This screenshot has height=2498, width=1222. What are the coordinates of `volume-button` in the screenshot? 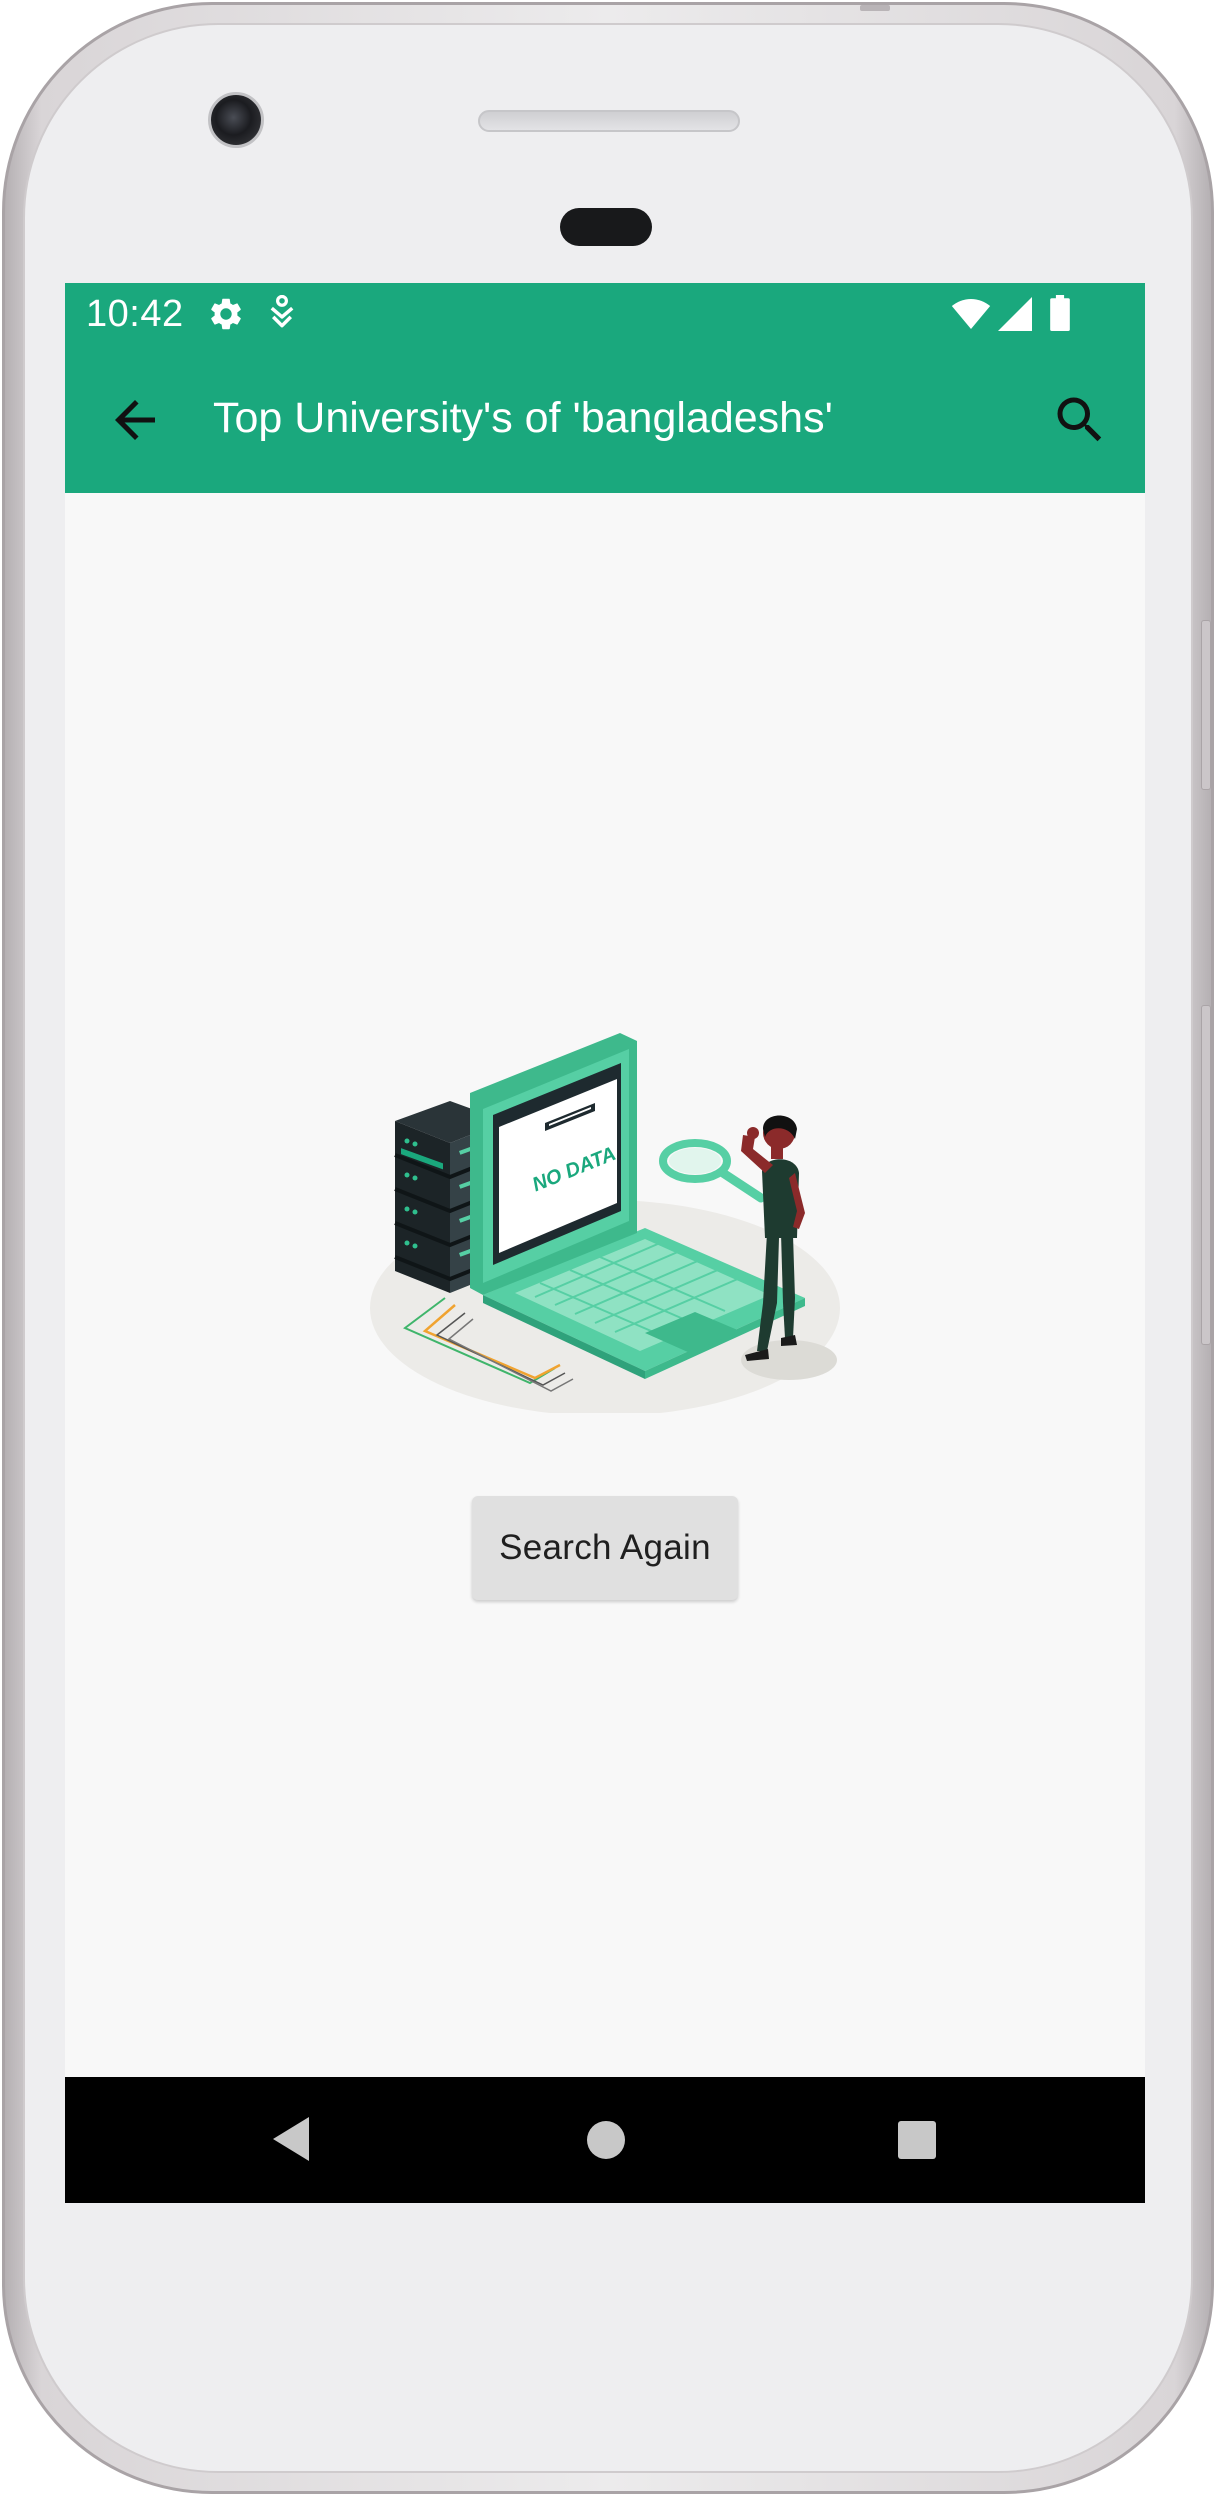 It's located at (1206, 1175).